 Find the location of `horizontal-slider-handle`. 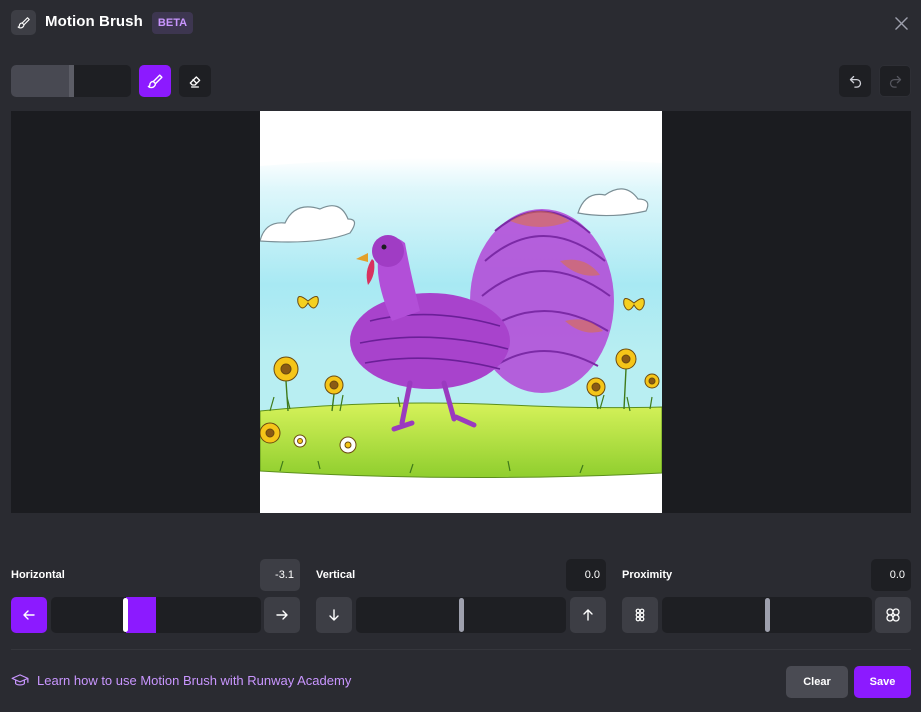

horizontal-slider-handle is located at coordinates (126, 615).